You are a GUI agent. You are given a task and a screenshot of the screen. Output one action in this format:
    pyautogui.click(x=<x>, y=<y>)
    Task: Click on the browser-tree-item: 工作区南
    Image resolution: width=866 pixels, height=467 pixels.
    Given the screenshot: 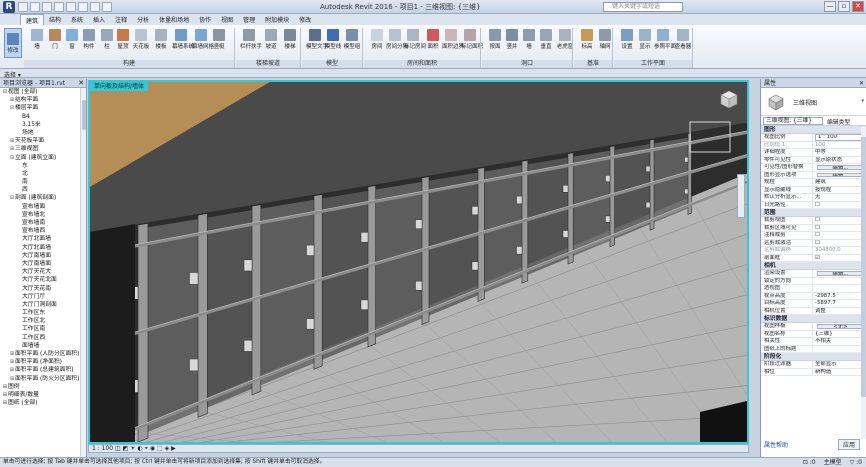 What is the action you would take?
    pyautogui.click(x=43, y=329)
    